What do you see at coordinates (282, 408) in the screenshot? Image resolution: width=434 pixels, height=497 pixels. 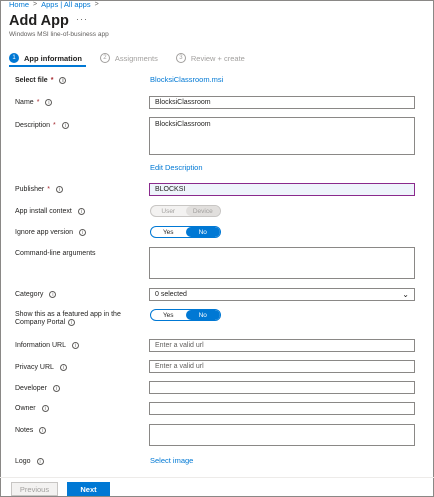 I see `owner-input` at bounding box center [282, 408].